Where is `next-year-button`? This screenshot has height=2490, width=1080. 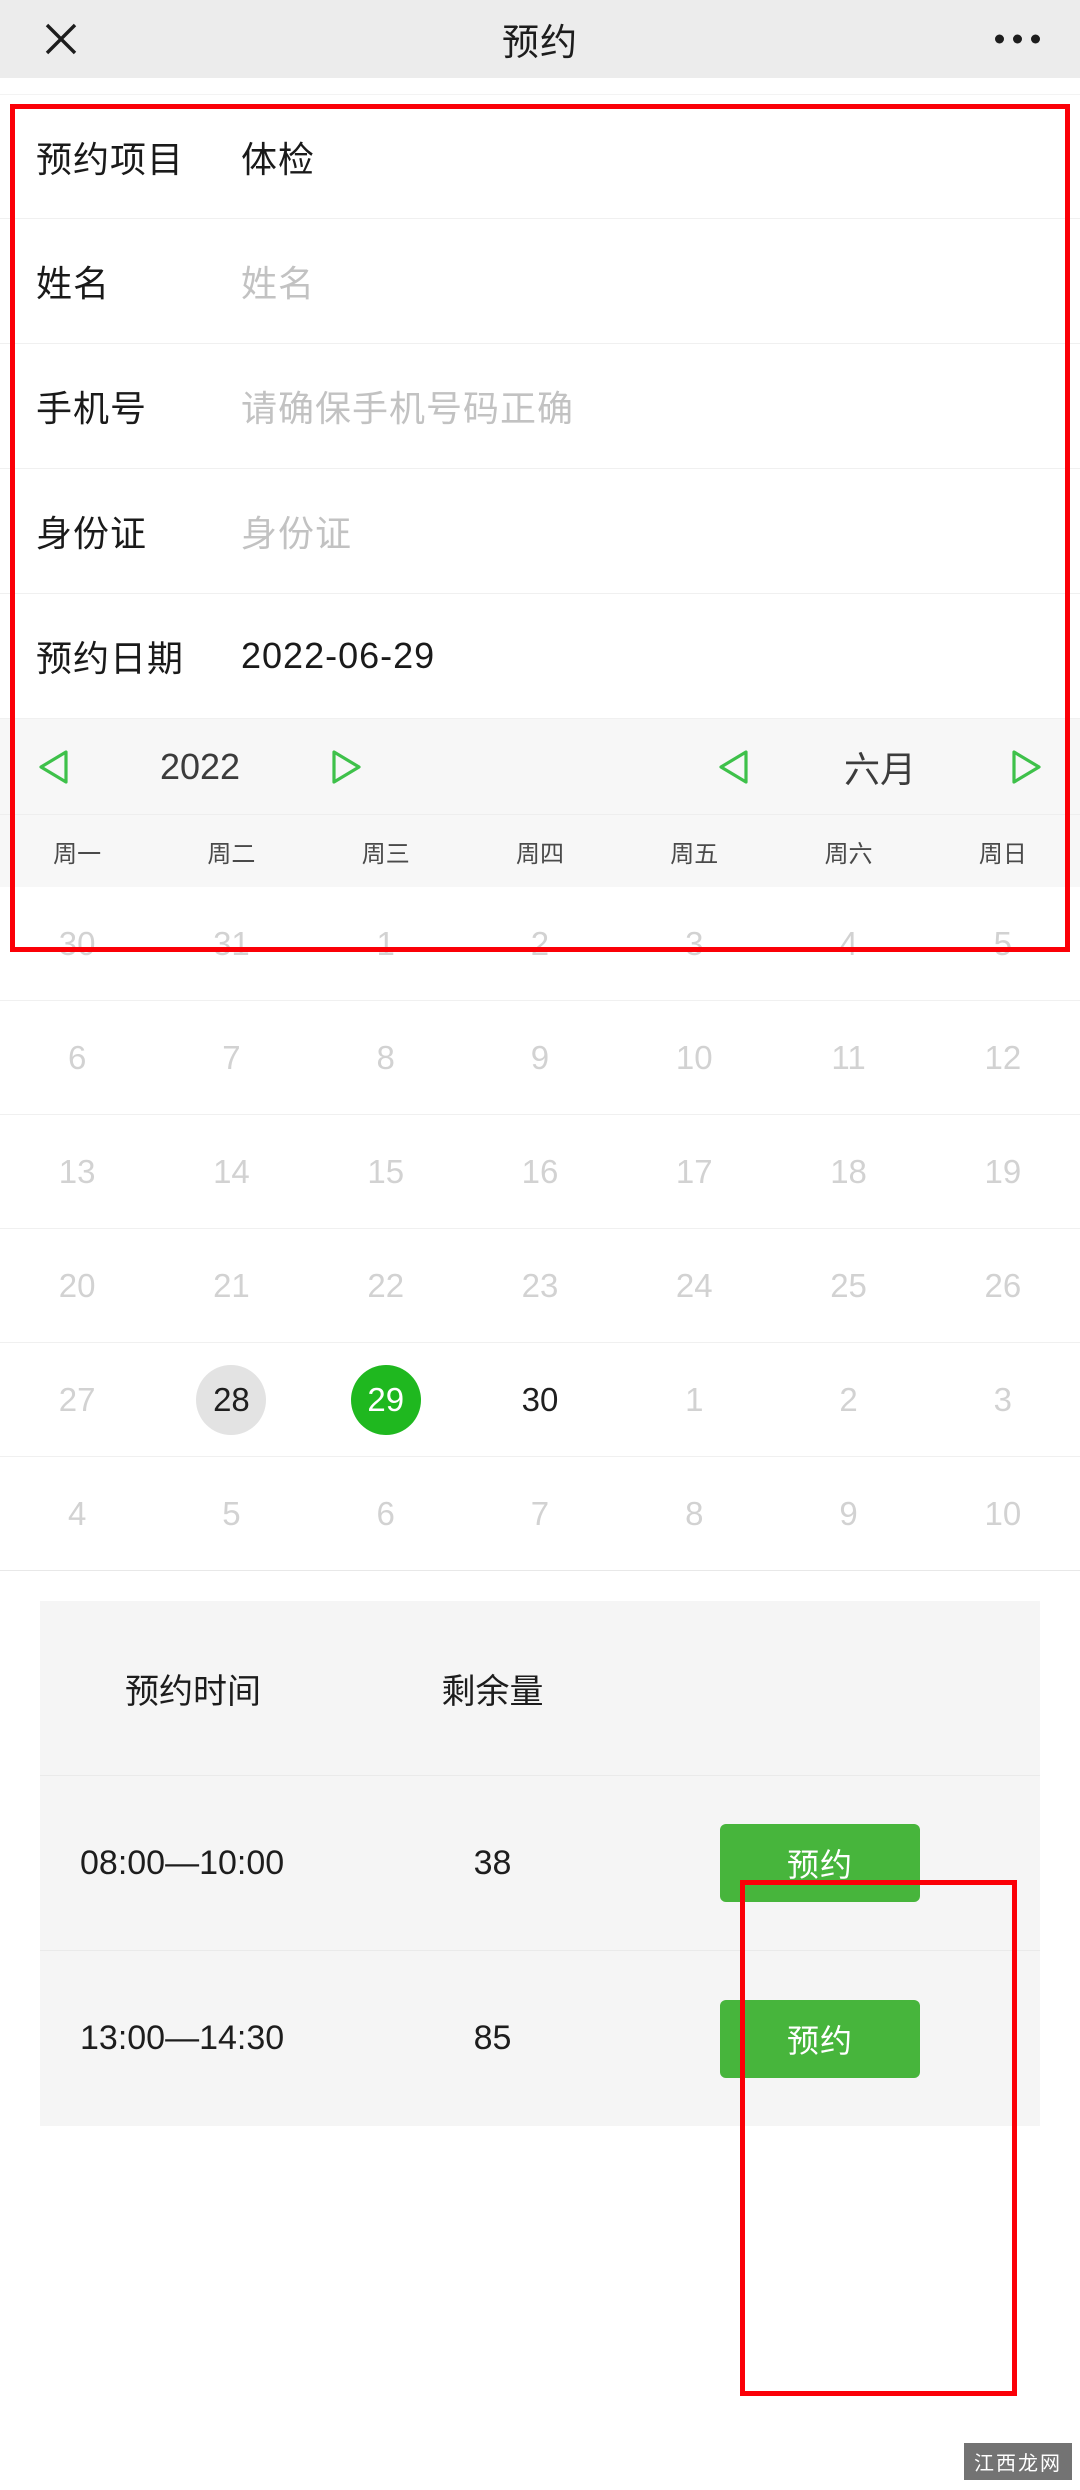
next-year-button is located at coordinates (345, 767).